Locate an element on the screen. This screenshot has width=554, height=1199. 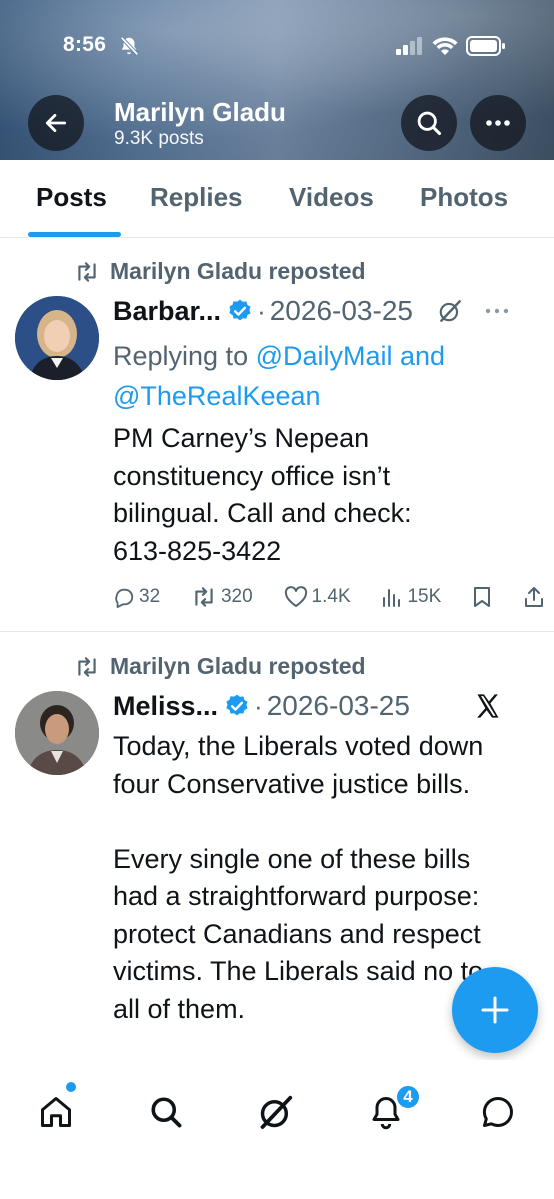
profile-name: Marilyn Gladu is located at coordinates (200, 112).